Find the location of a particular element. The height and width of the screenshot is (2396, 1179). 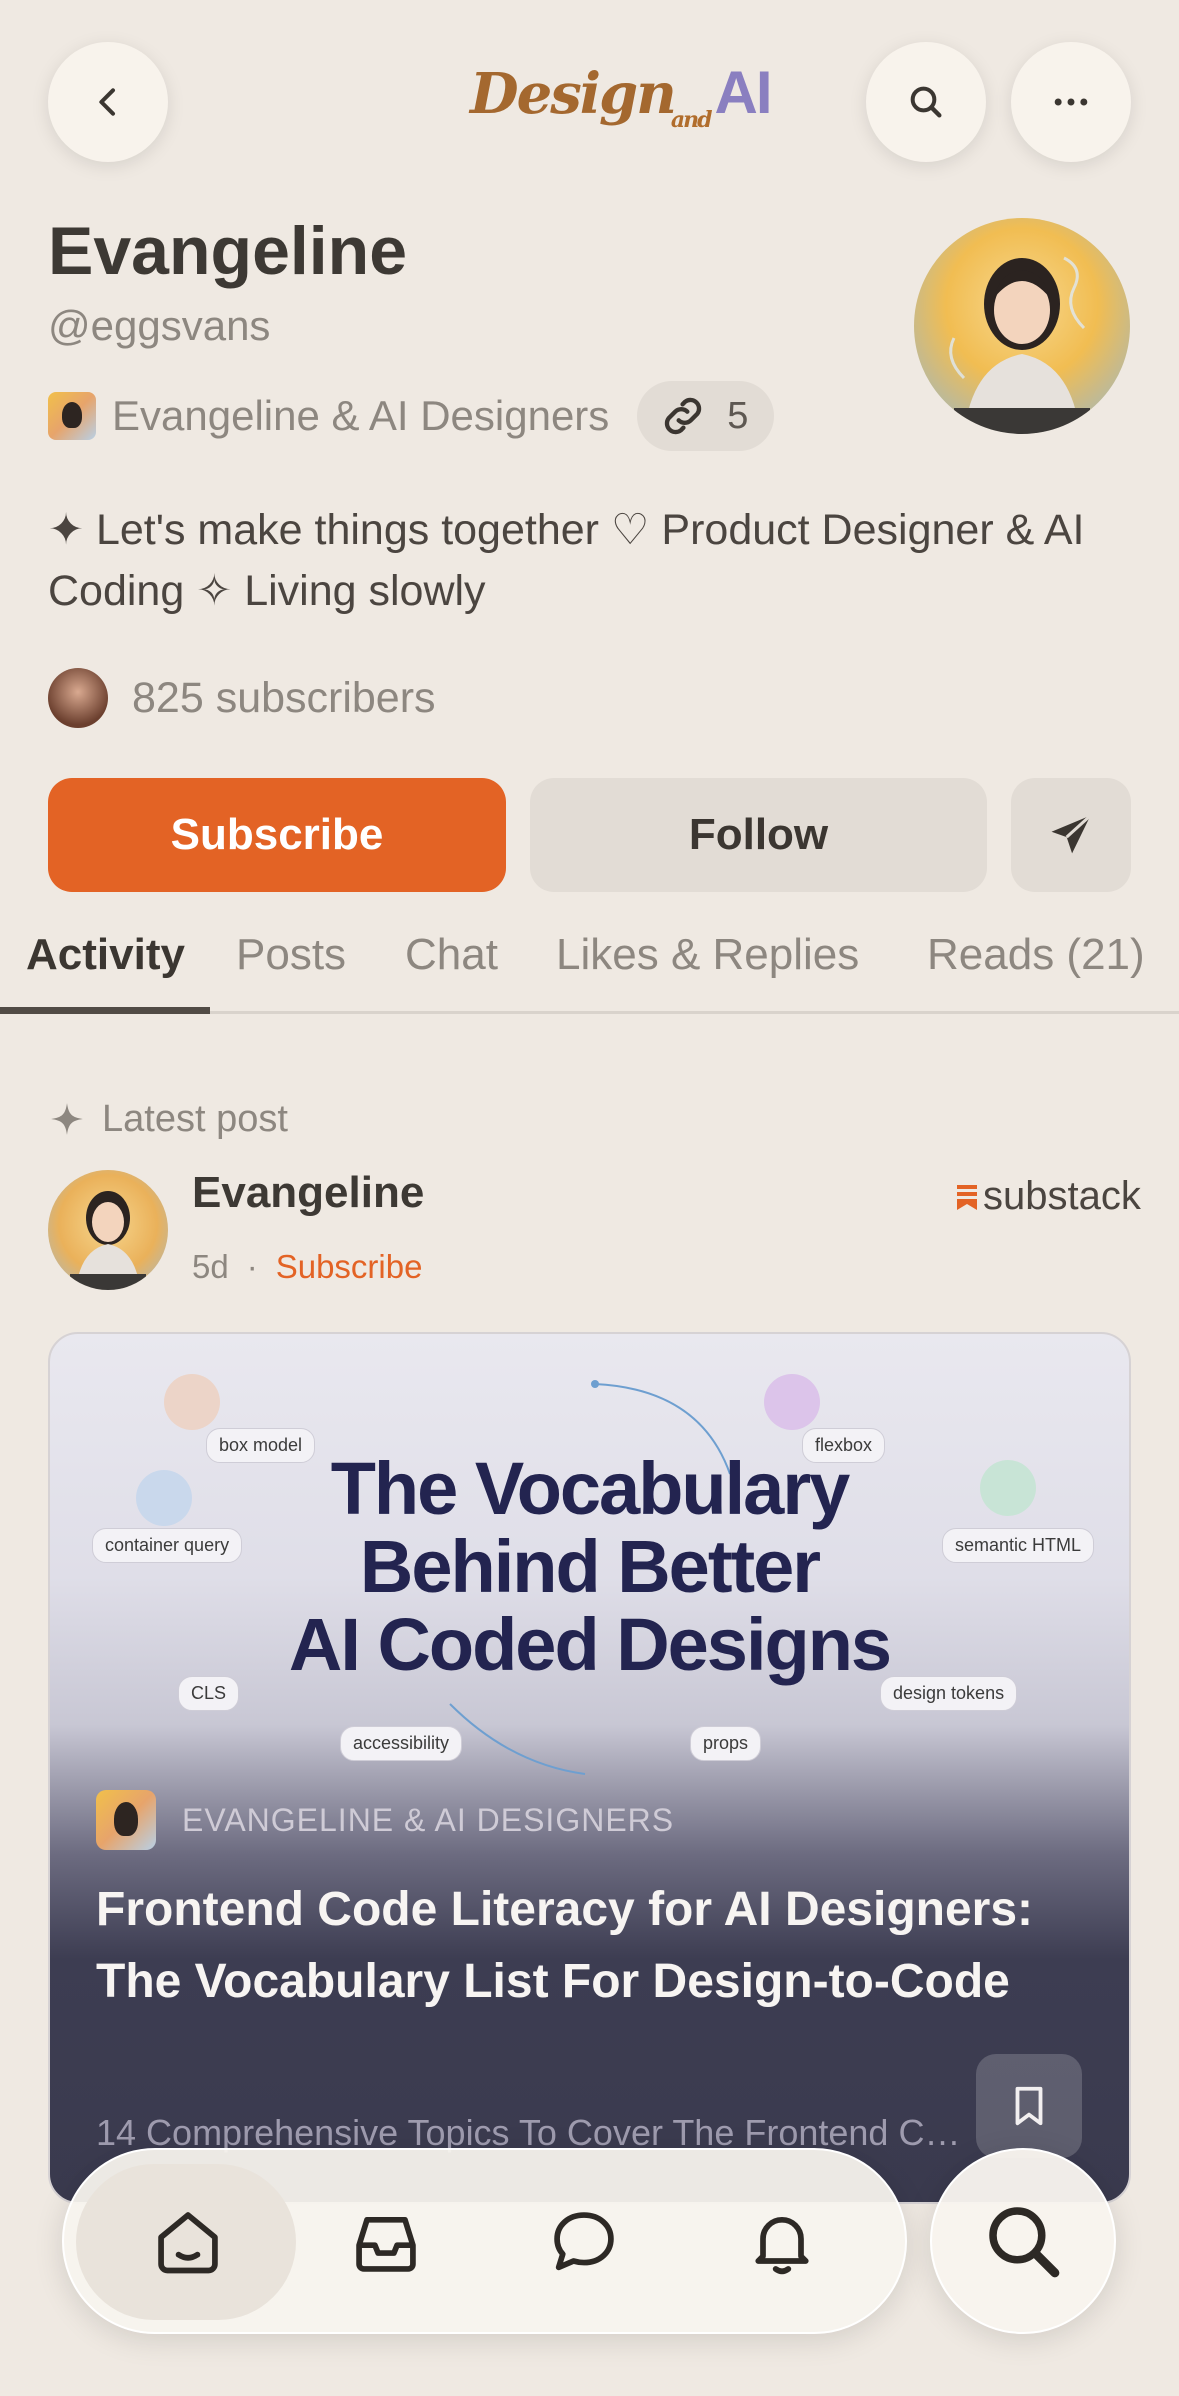

subscriber-avatar is located at coordinates (78, 698).